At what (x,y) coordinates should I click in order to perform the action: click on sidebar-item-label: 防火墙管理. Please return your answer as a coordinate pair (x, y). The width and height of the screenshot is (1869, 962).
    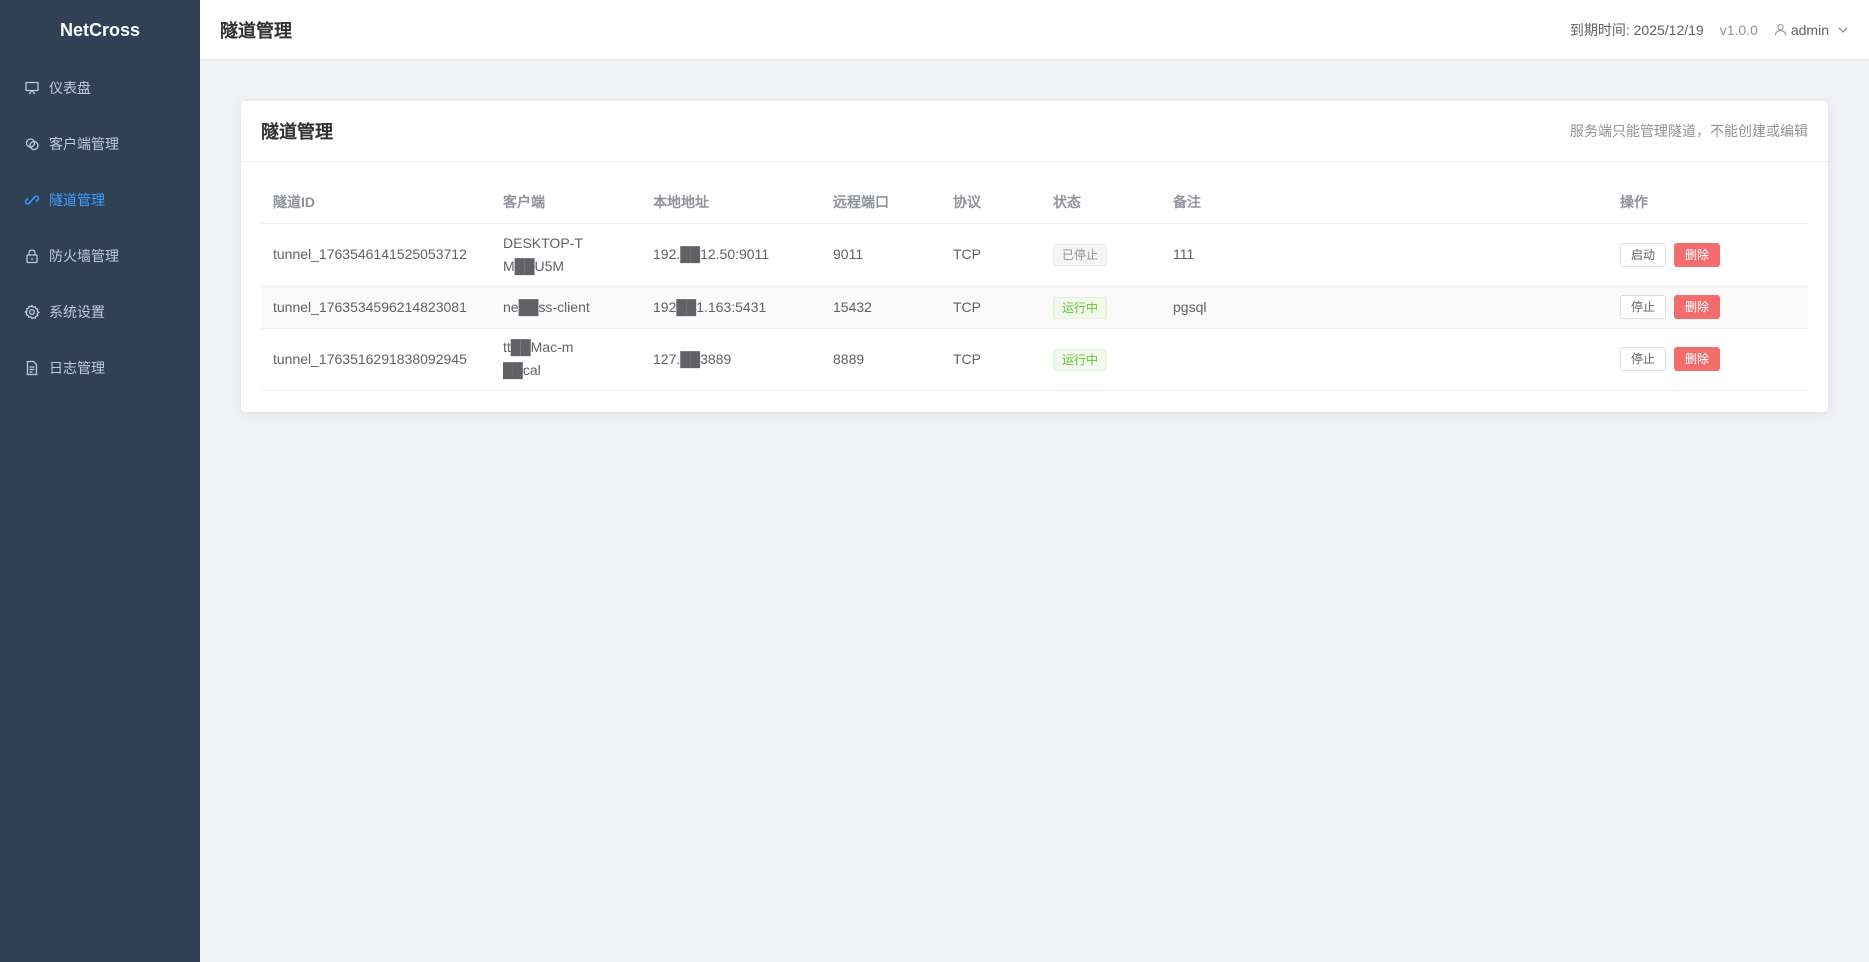
    Looking at the image, I should click on (84, 256).